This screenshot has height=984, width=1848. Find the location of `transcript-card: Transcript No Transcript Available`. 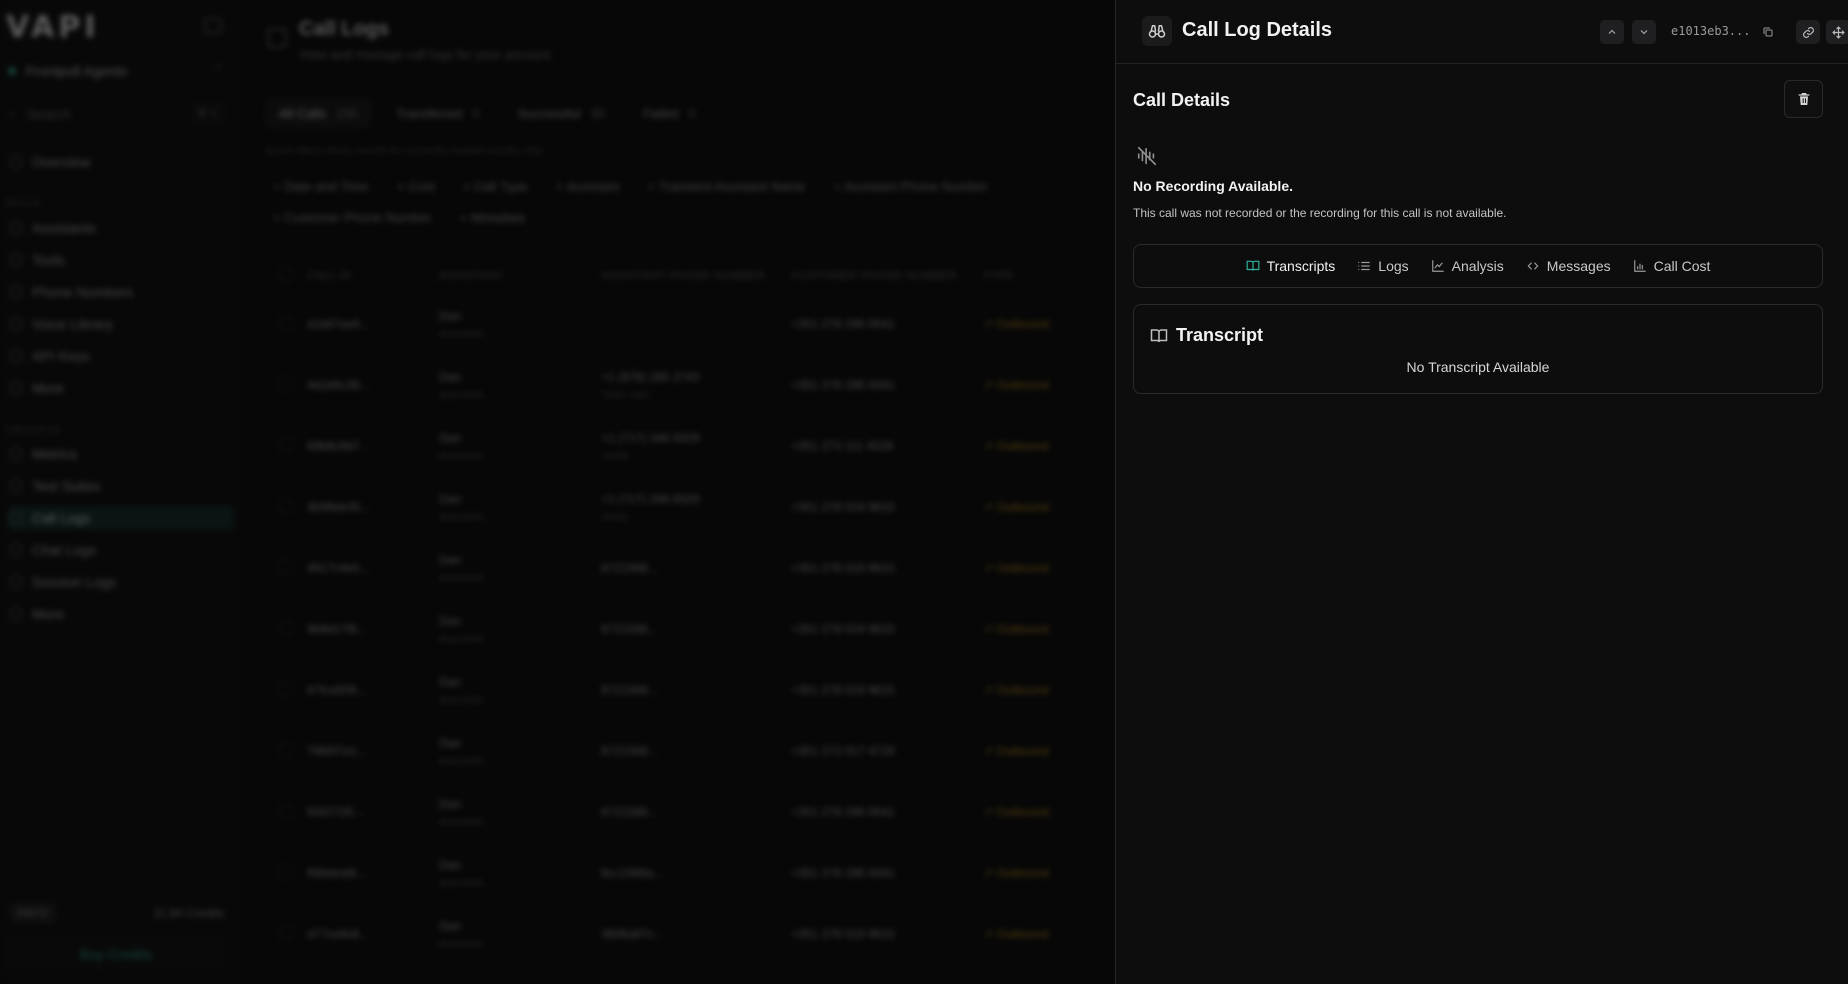

transcript-card: Transcript No Transcript Available is located at coordinates (1478, 349).